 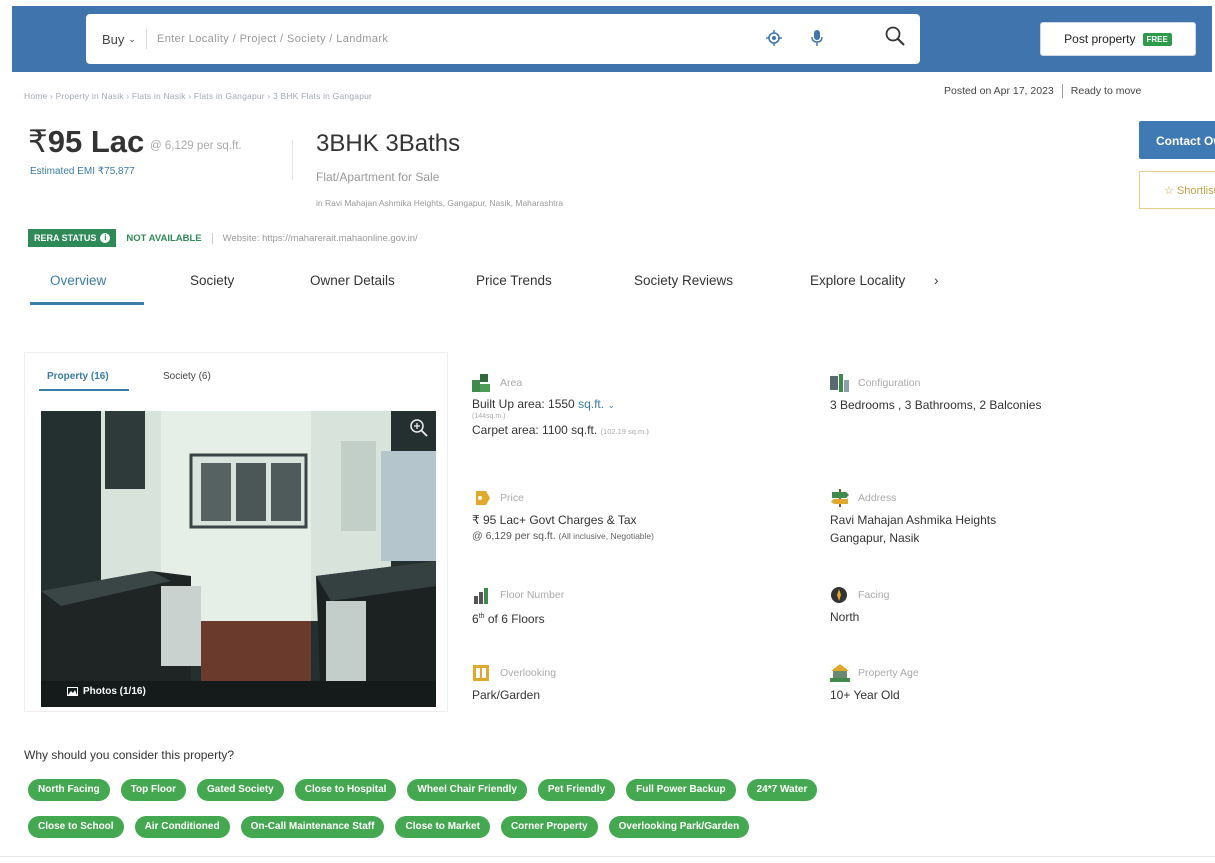 What do you see at coordinates (554, 520) in the screenshot?
I see `price-detail-value: ₹ 95 Lac+ Govt Charges & Tax` at bounding box center [554, 520].